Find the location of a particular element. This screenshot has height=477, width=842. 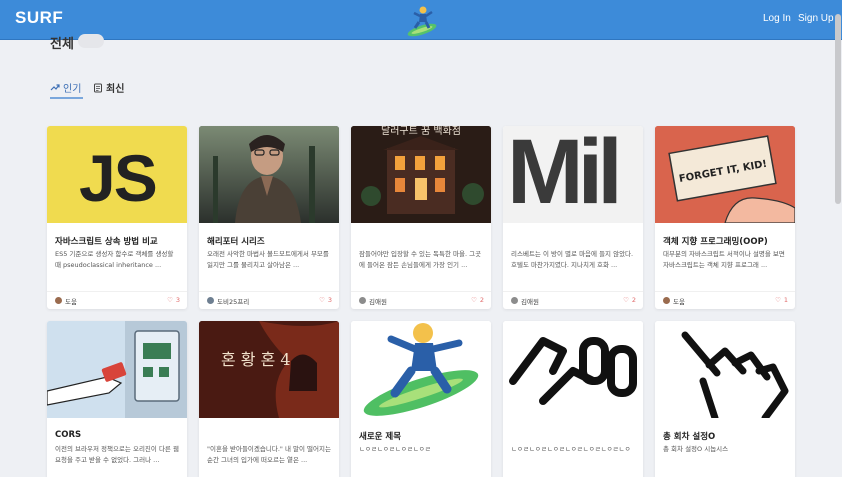

cors-illustration-image is located at coordinates (117, 369).